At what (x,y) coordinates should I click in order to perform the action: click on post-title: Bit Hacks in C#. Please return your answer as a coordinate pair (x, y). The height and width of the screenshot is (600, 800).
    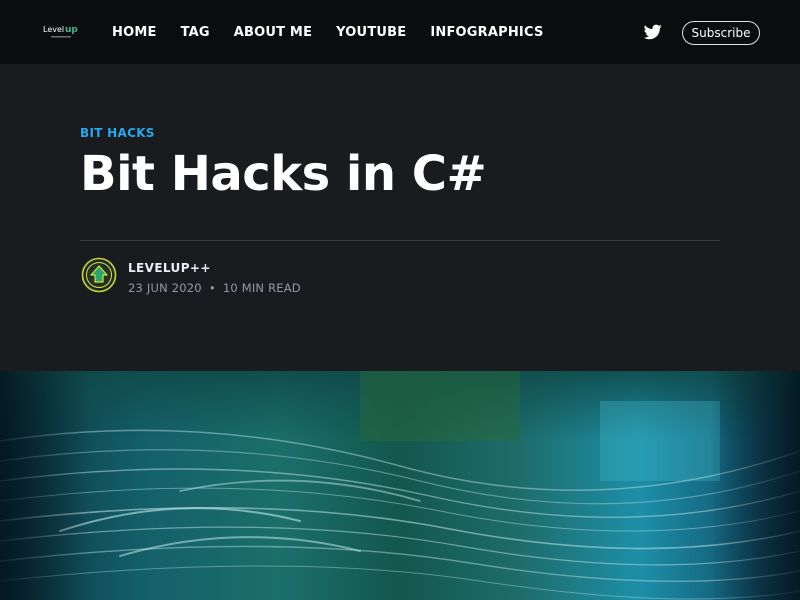
    Looking at the image, I should click on (283, 174).